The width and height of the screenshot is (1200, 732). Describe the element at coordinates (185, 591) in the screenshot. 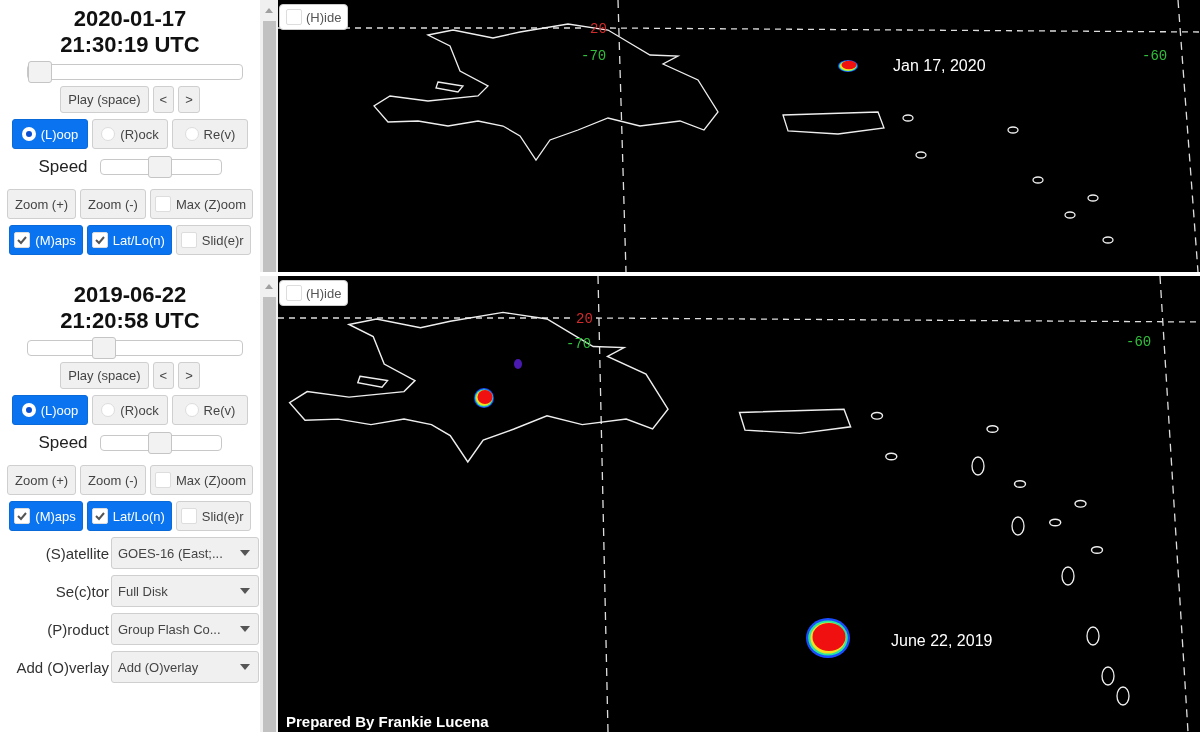

I see `dropdown: Full Disk` at that location.